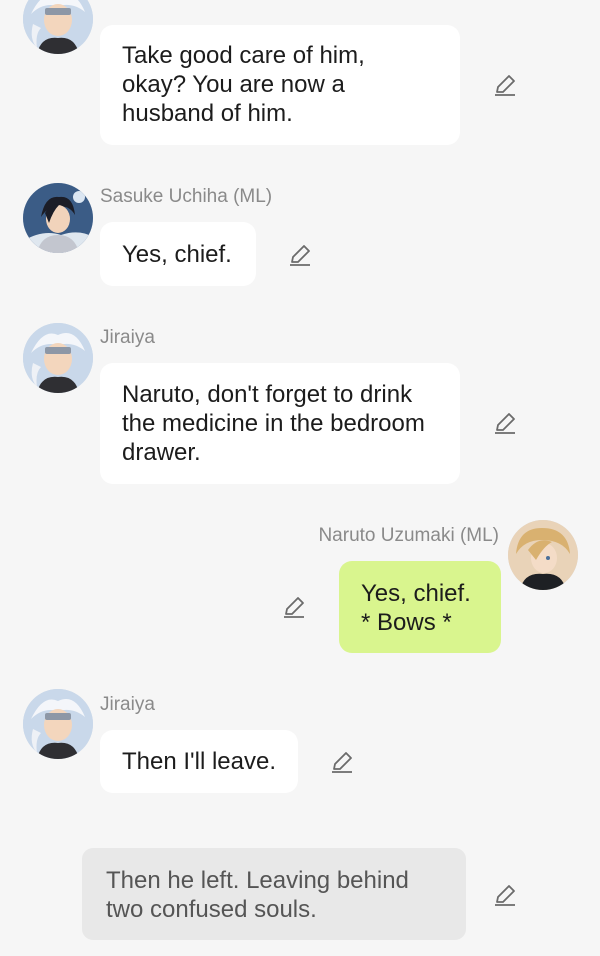 The width and height of the screenshot is (600, 956). I want to click on avatar-sasuke, so click(58, 218).